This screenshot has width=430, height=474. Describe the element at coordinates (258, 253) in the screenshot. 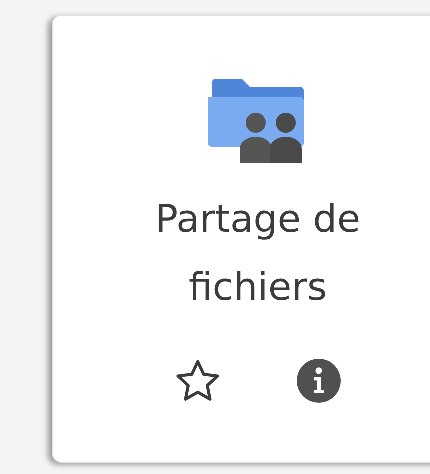

I see `tile-title: Partage de fichiers` at that location.